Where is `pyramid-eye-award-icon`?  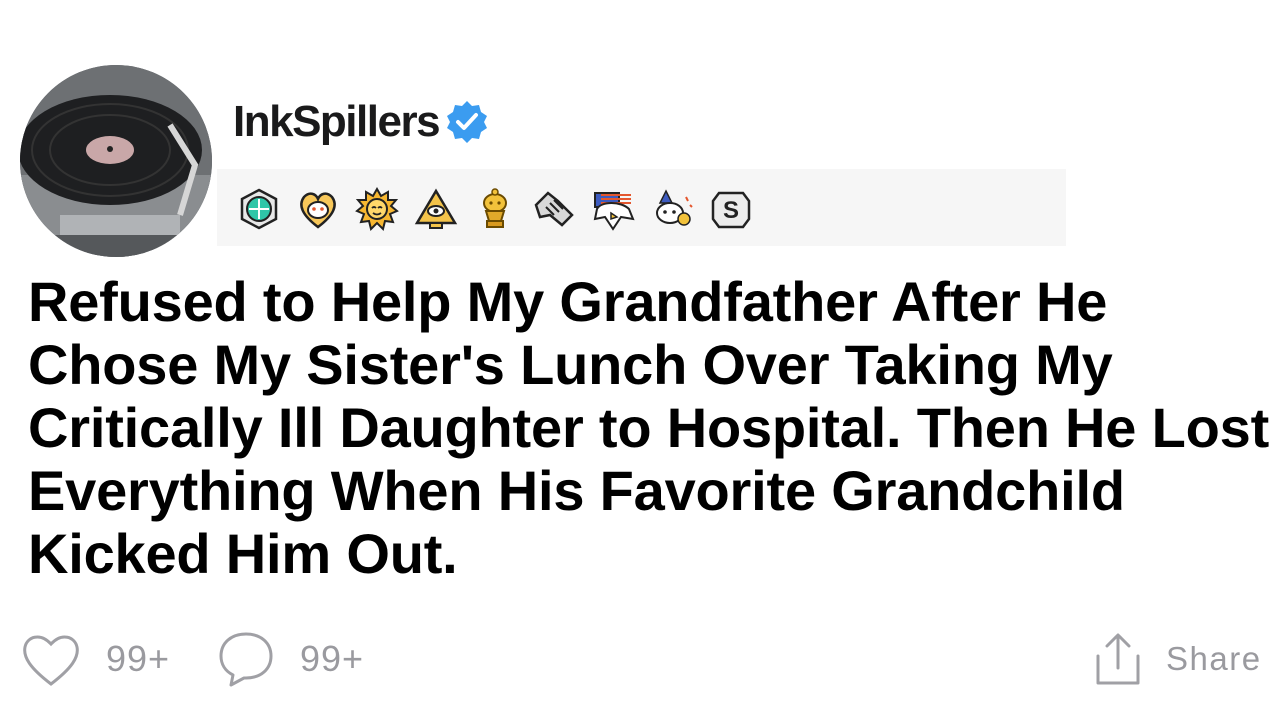
pyramid-eye-award-icon is located at coordinates (436, 209).